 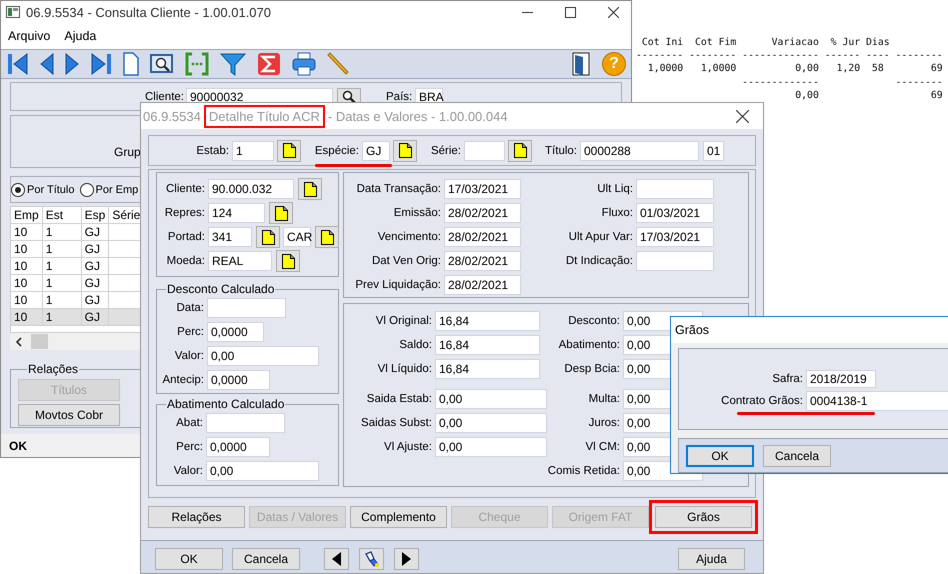 What do you see at coordinates (711, 559) in the screenshot?
I see `help-button: Ajuda` at bounding box center [711, 559].